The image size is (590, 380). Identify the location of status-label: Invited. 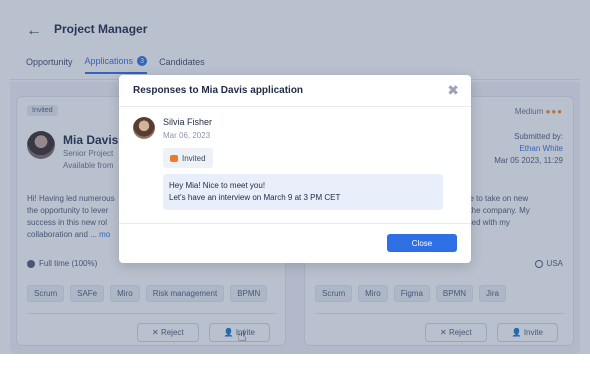
(194, 158).